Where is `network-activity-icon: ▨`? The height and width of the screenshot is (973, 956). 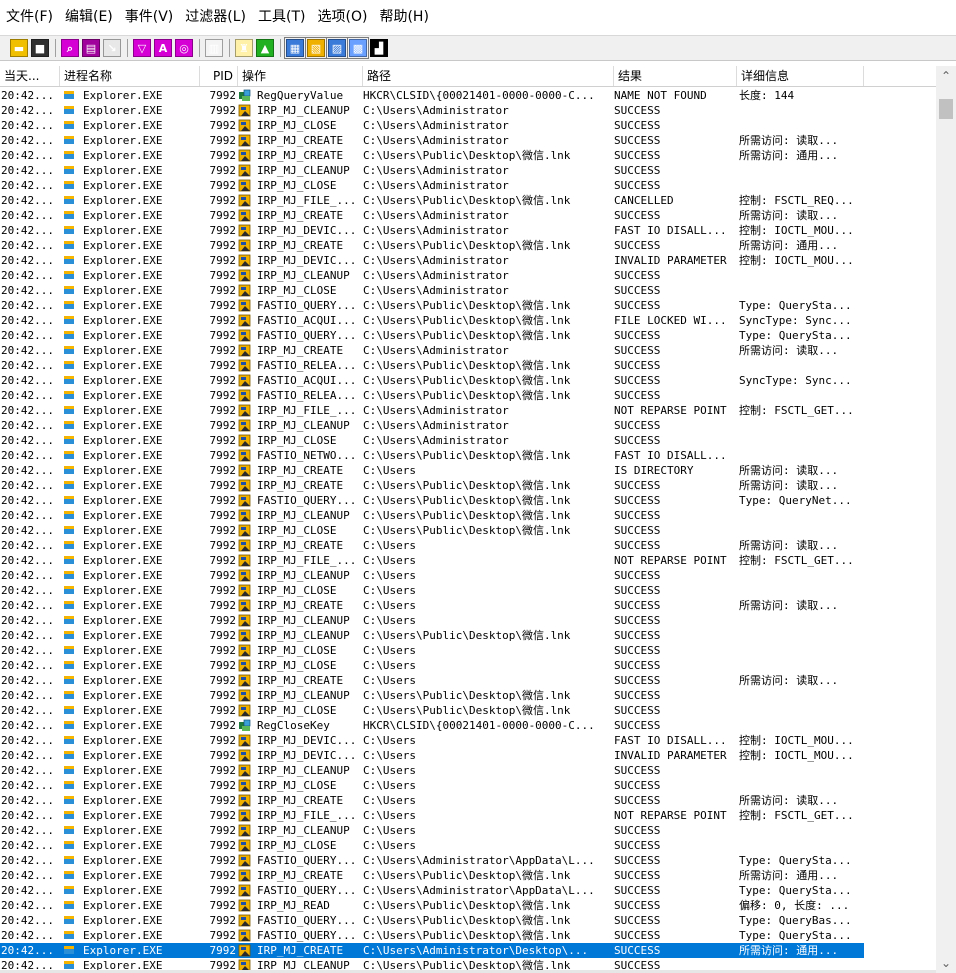 network-activity-icon: ▨ is located at coordinates (337, 48).